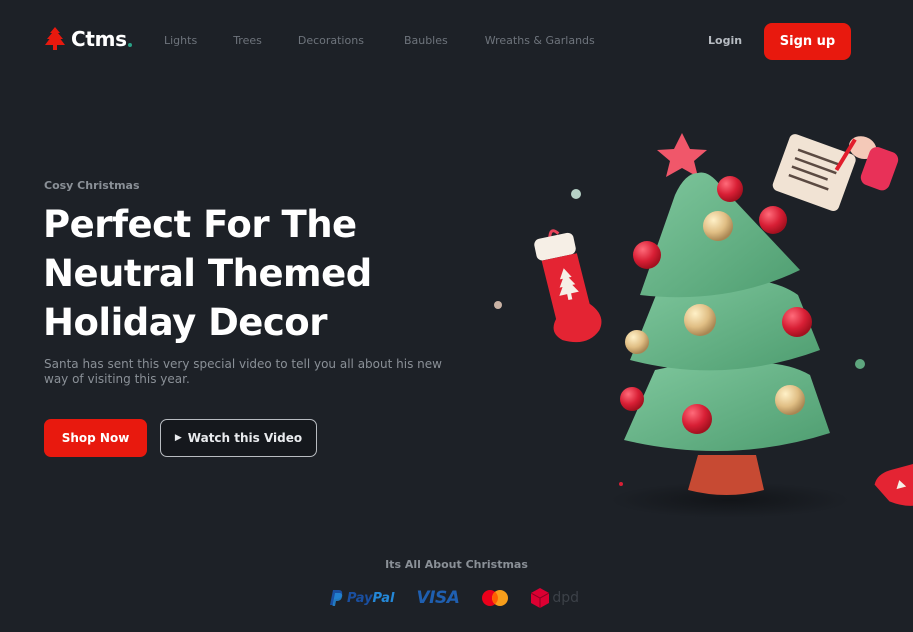 The image size is (913, 632). What do you see at coordinates (807, 41) in the screenshot?
I see `signup-button: Sign up` at bounding box center [807, 41].